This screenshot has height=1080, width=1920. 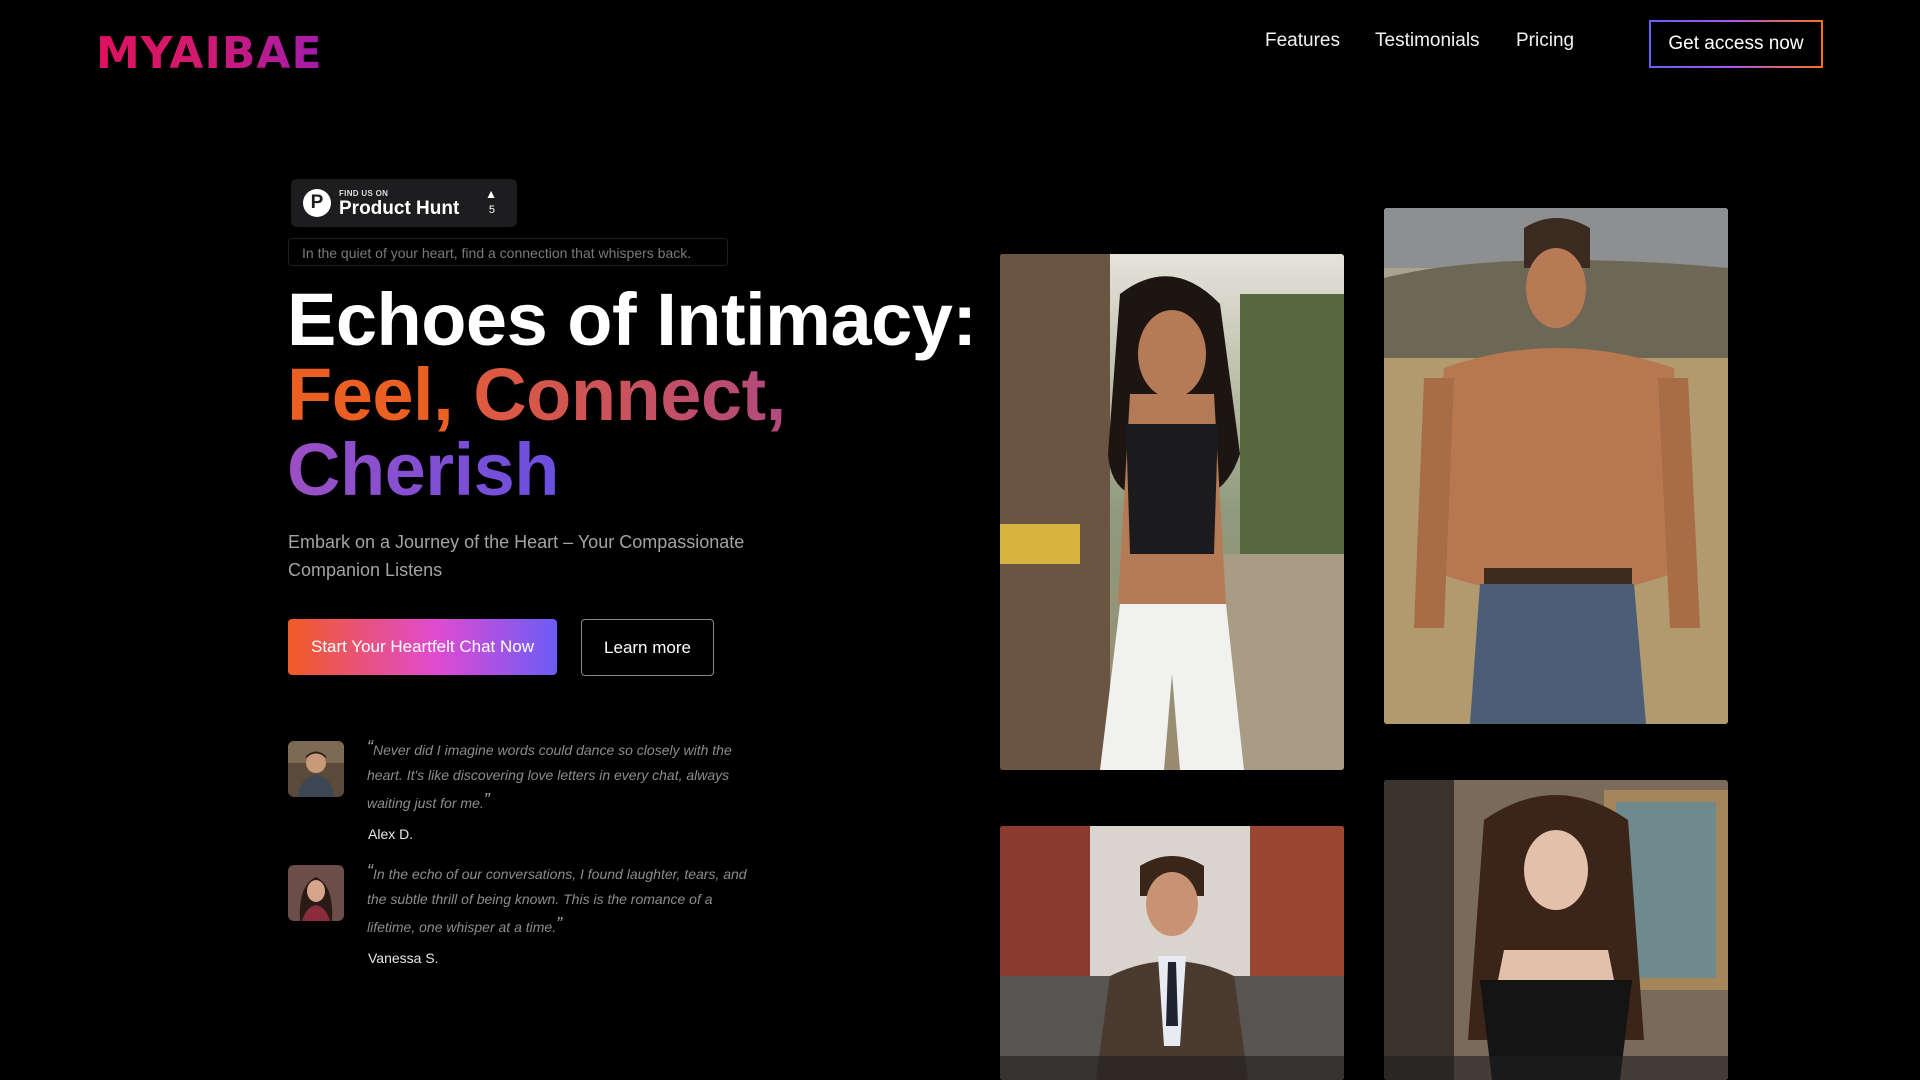 I want to click on product-hunt-badge: P FIND US ON Product Hunt ▲ 5, so click(x=404, y=203).